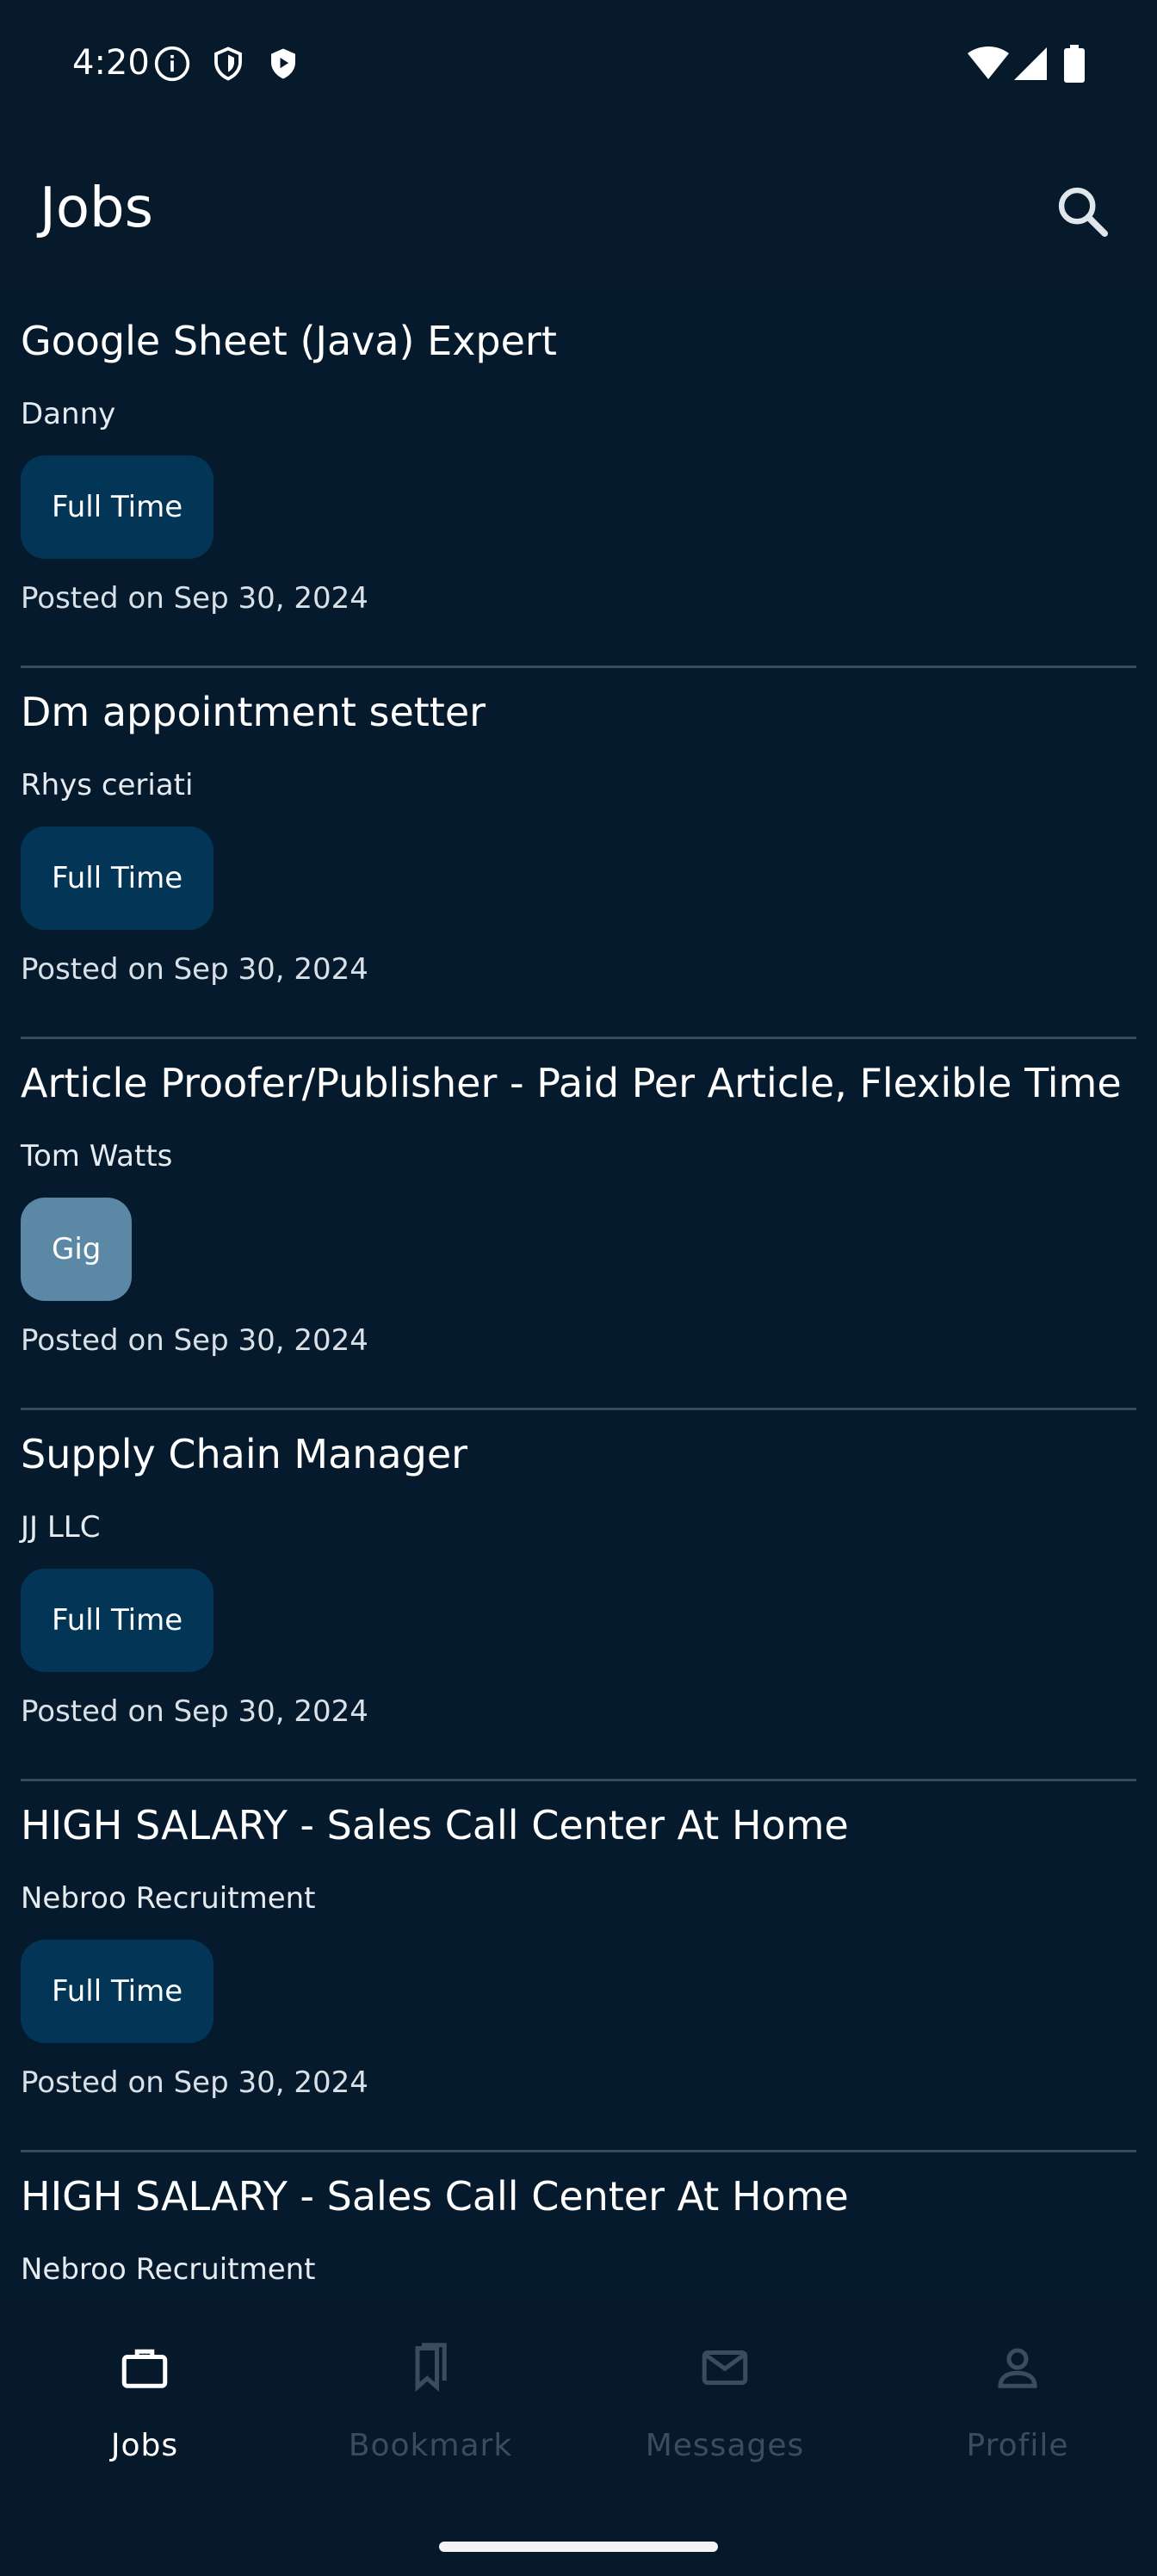 Image resolution: width=1157 pixels, height=2576 pixels. Describe the element at coordinates (579, 64) in the screenshot. I see `status-bar: 4:20` at that location.